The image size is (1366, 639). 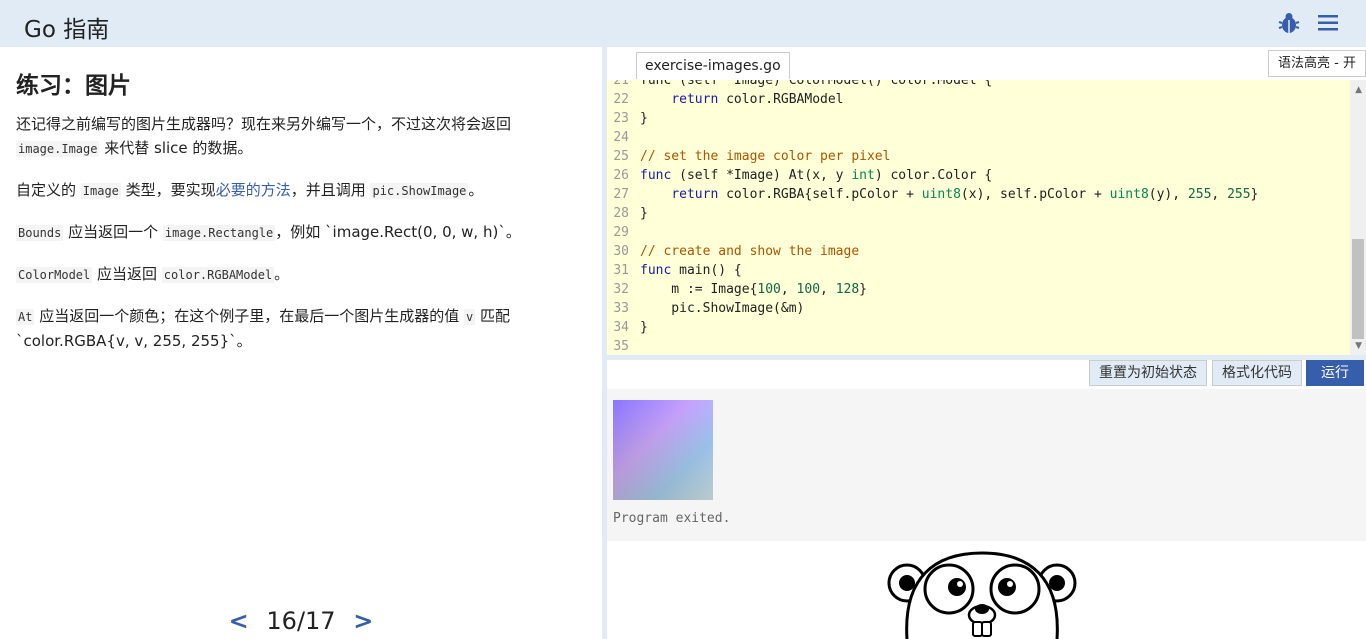 What do you see at coordinates (986, 63) in the screenshot?
I see `file-tabs: exercise-images.go 语法高亮 - 开` at bounding box center [986, 63].